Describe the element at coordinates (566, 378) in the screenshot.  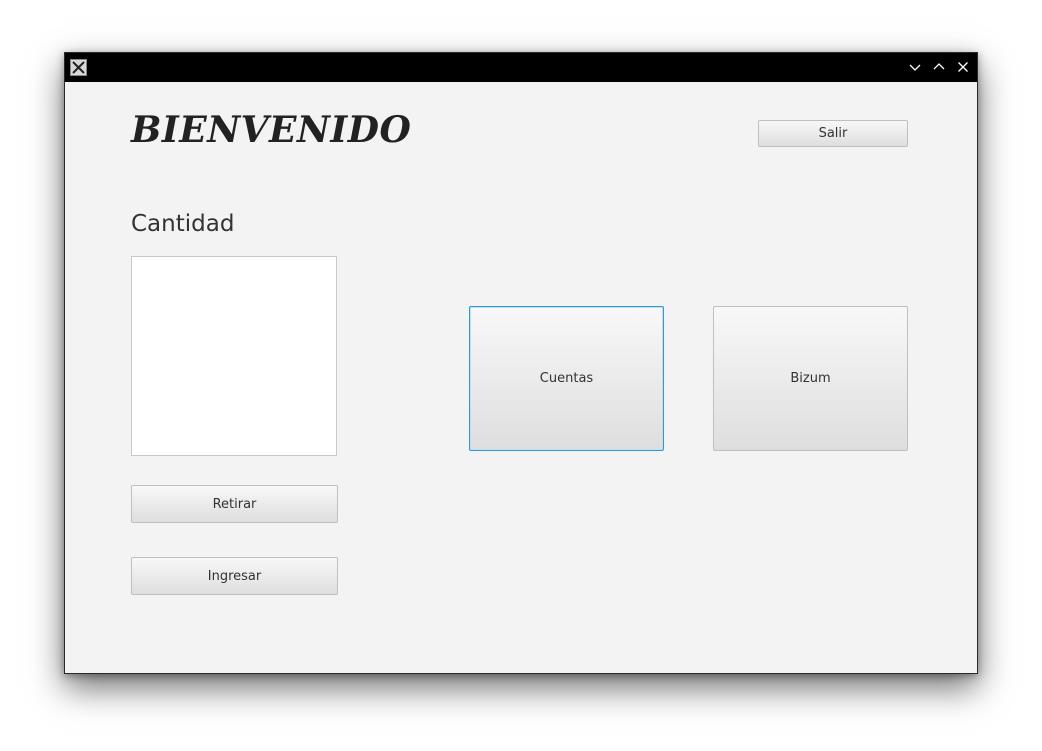
I see `accounts-button: Cuentas` at that location.